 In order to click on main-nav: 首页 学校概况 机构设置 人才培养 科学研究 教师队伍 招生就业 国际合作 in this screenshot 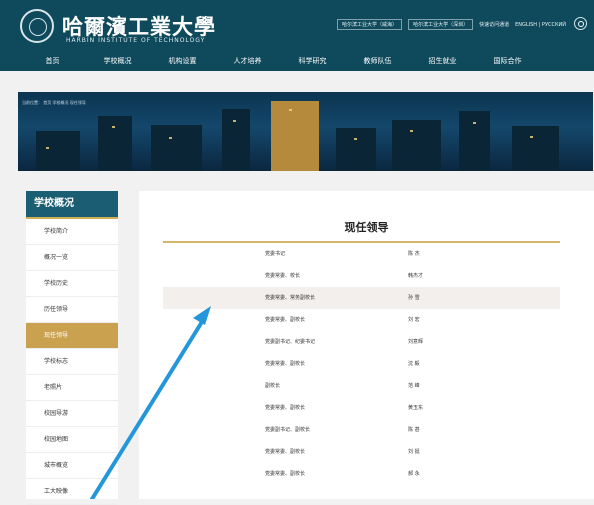, I will do `click(297, 61)`.